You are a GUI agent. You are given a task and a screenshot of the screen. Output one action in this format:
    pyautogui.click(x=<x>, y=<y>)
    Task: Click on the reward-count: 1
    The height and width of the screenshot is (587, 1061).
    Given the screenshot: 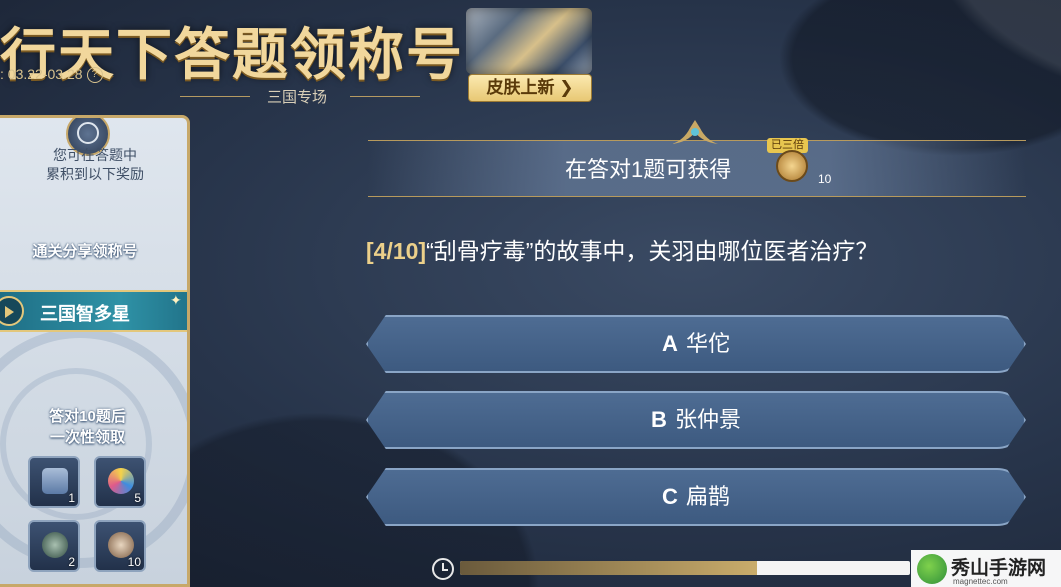 What is the action you would take?
    pyautogui.click(x=71, y=498)
    